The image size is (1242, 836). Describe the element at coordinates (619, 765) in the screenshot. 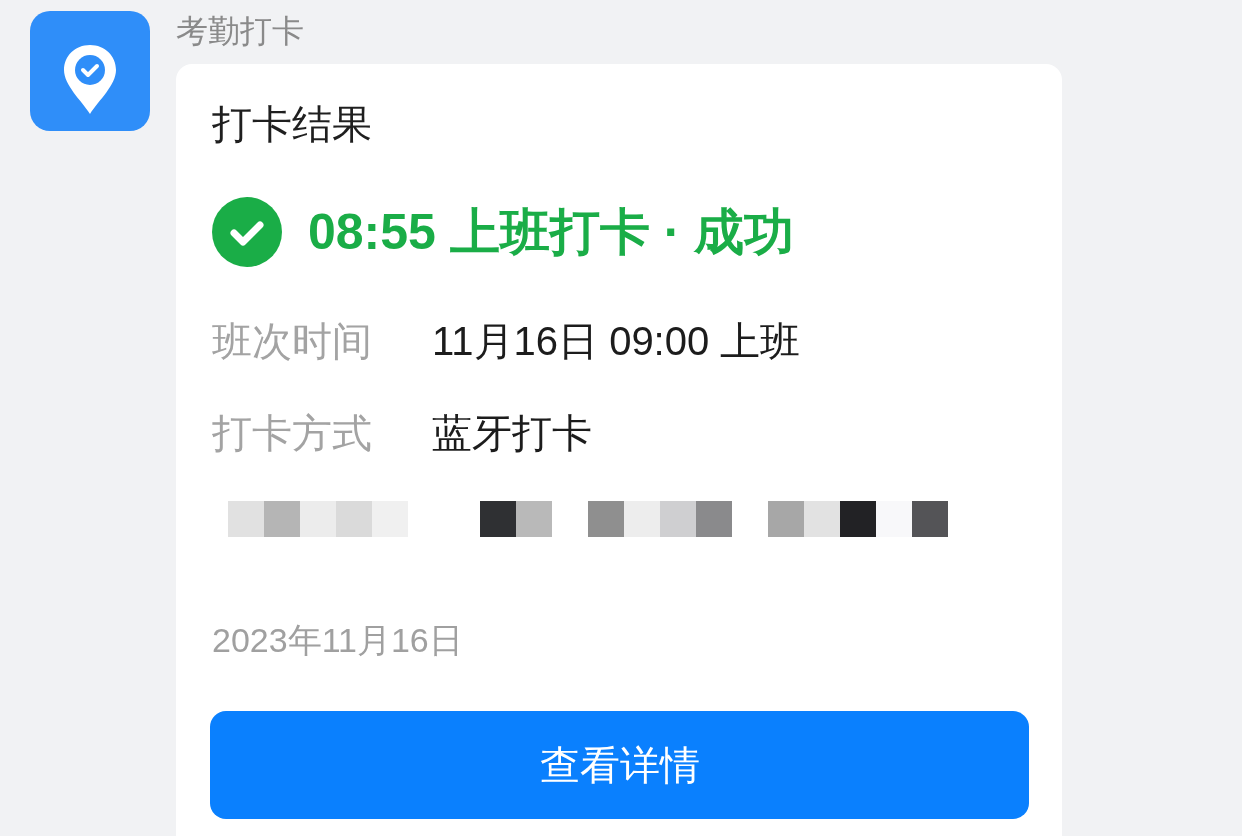

I see `view-details-button: 查看详情` at that location.